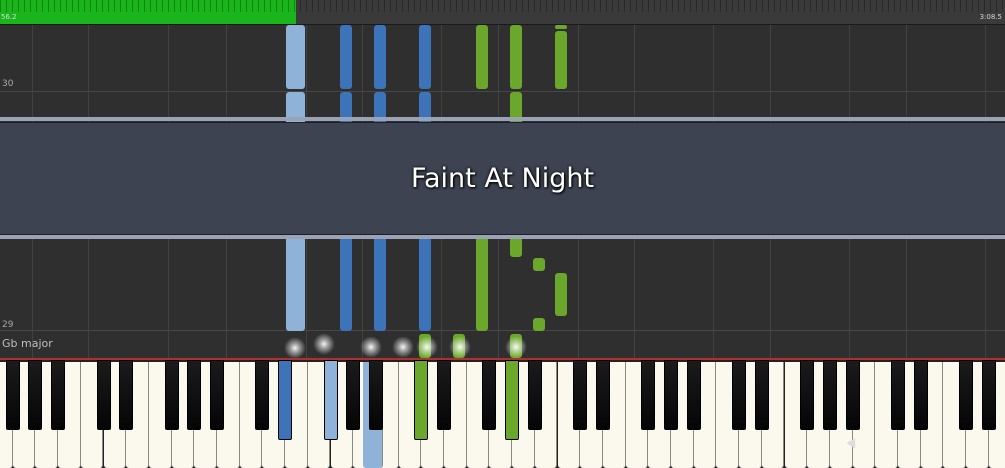 The height and width of the screenshot is (468, 1005). What do you see at coordinates (8, 325) in the screenshot?
I see `measure-number: 29` at bounding box center [8, 325].